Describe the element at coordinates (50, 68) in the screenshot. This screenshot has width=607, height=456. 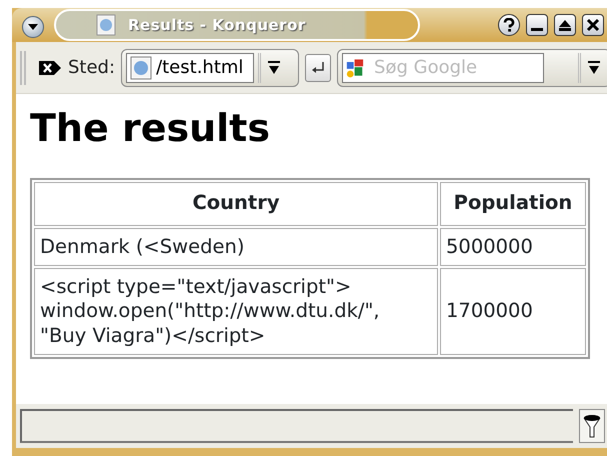
I see `clear-icon` at that location.